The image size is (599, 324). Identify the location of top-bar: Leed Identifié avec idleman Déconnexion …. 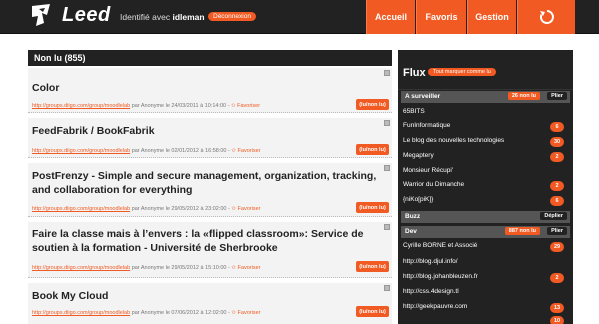
(299, 17).